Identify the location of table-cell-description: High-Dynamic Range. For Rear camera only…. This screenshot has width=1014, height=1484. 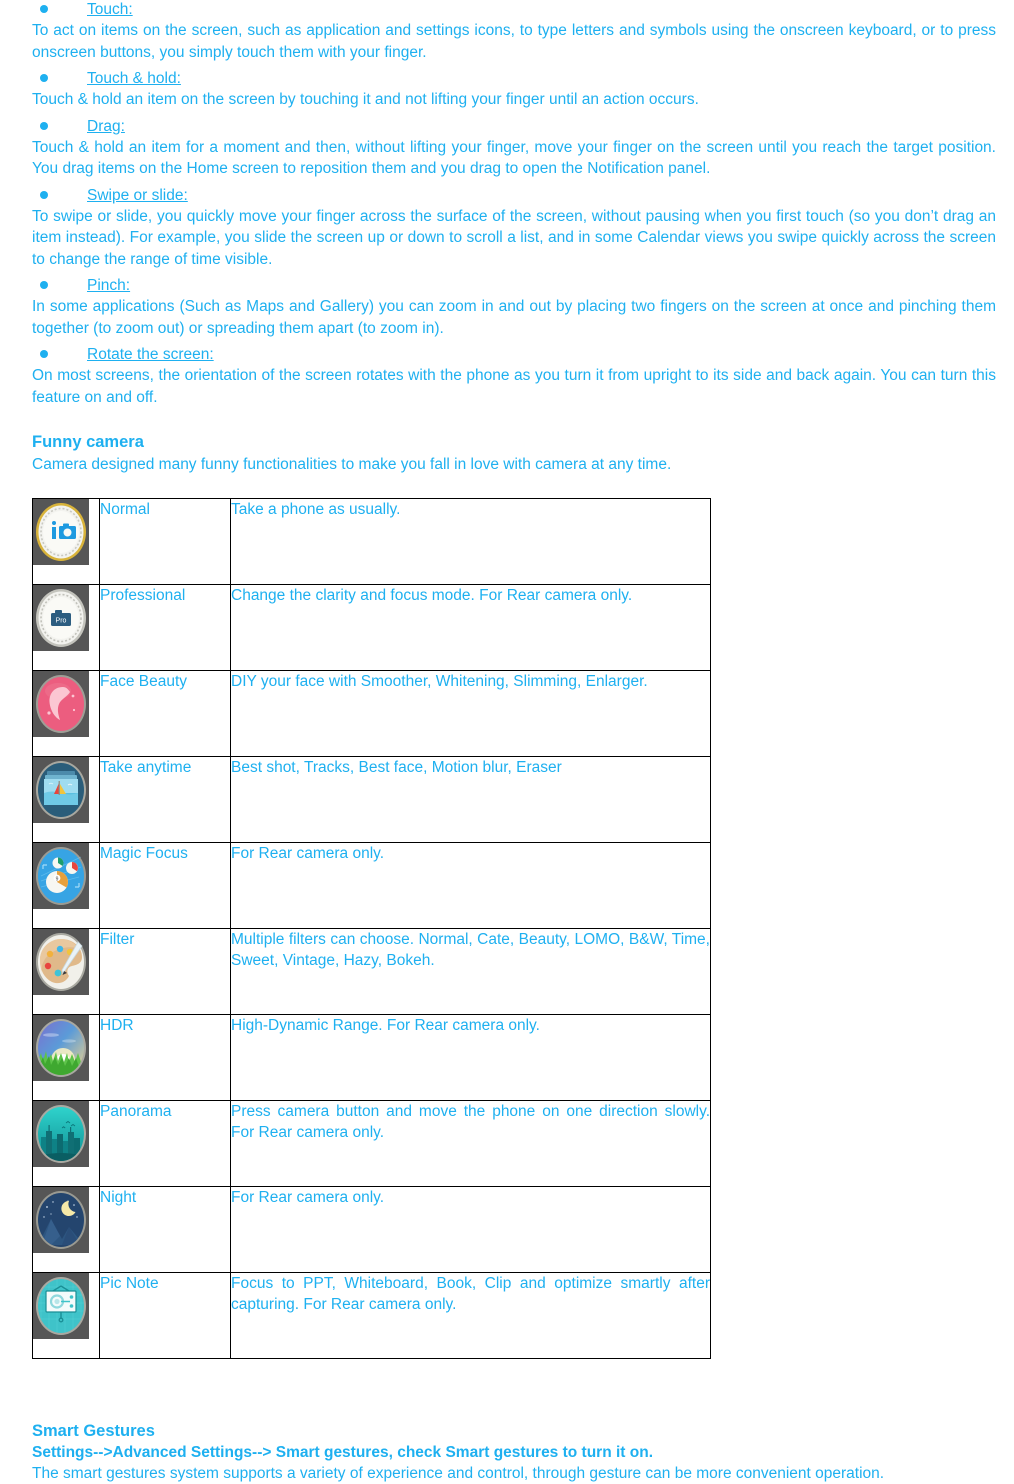
(470, 1057).